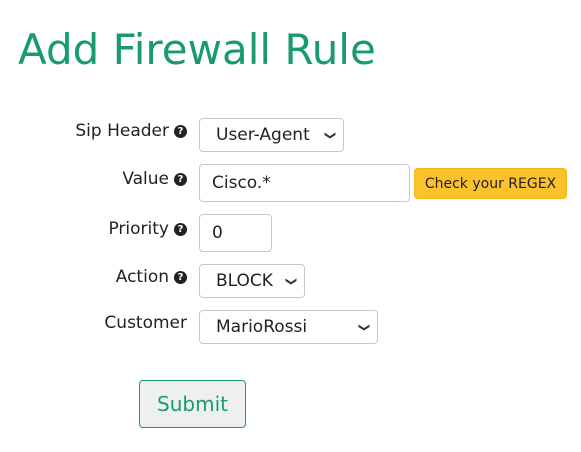 This screenshot has width=581, height=452. I want to click on action-select: BLOCK ❯, so click(252, 281).